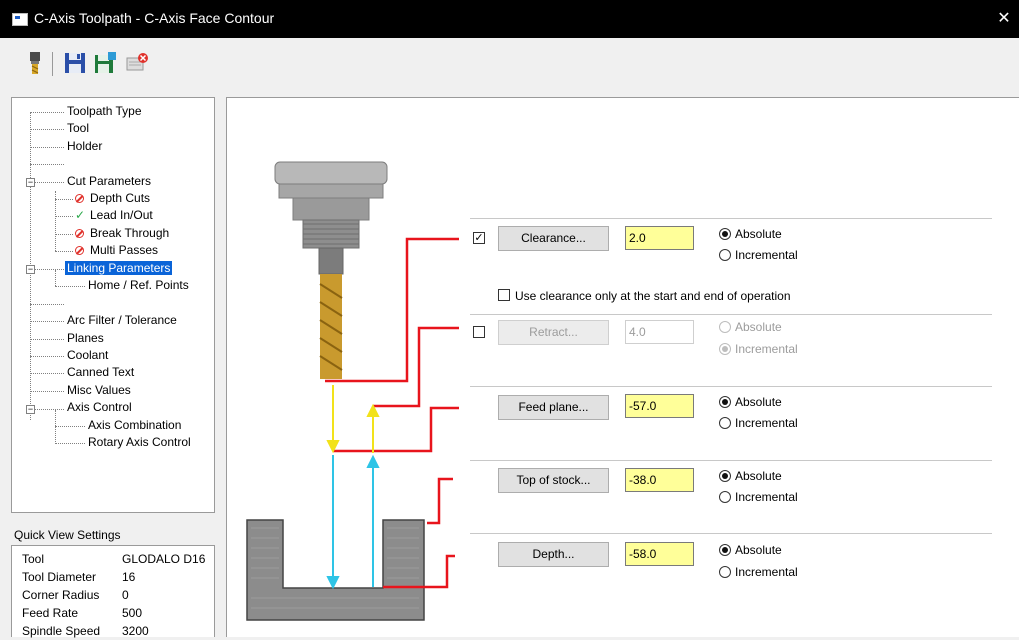 Image resolution: width=1019 pixels, height=640 pixels. I want to click on tree-item-axis-control: Axis Control, so click(99, 407).